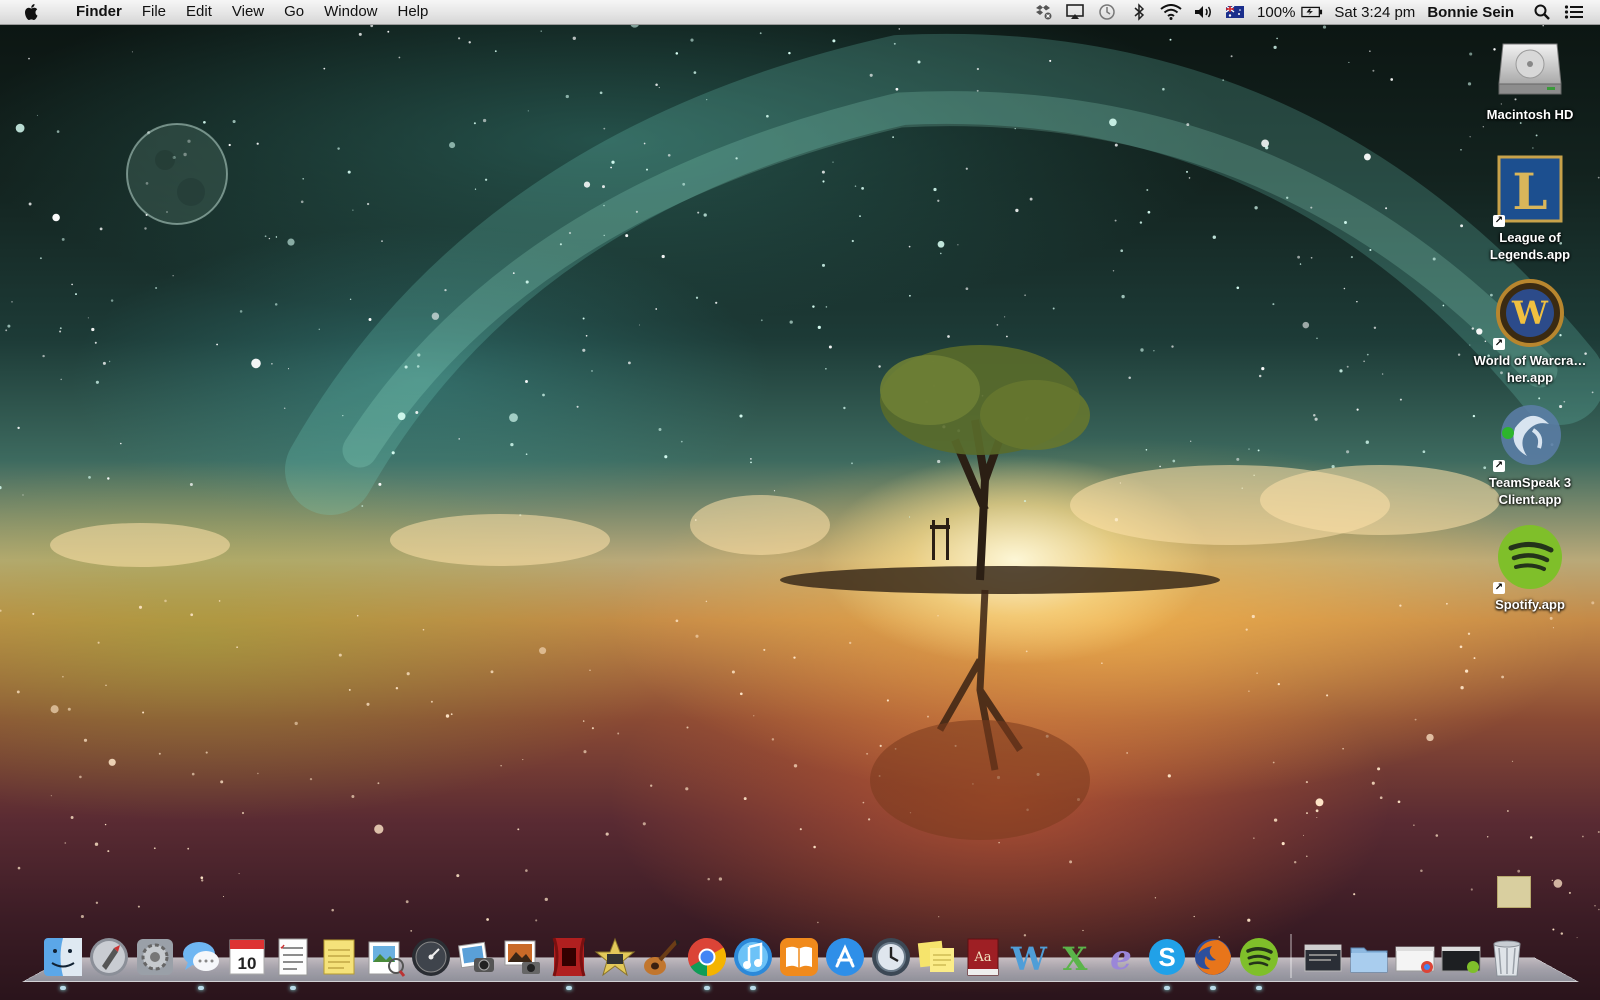 The image size is (1600, 1000). I want to click on entourage-glyph: e, so click(1121, 958).